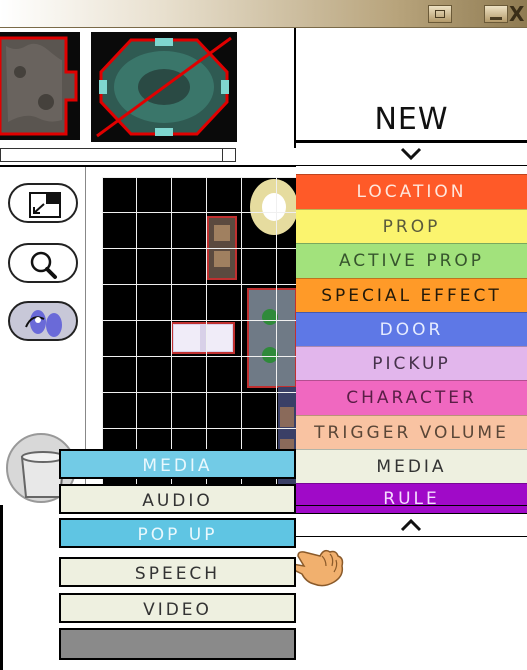 This screenshot has height=670, width=527. Describe the element at coordinates (496, 18) in the screenshot. I see `maximize-icon` at that location.